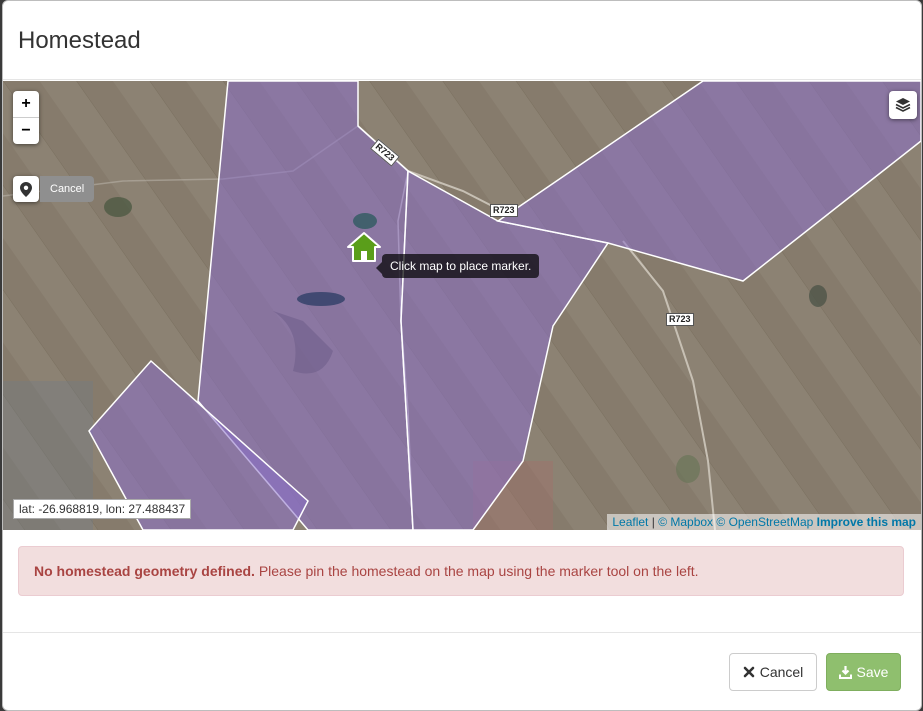 The image size is (923, 711). I want to click on layers-icon, so click(903, 105).